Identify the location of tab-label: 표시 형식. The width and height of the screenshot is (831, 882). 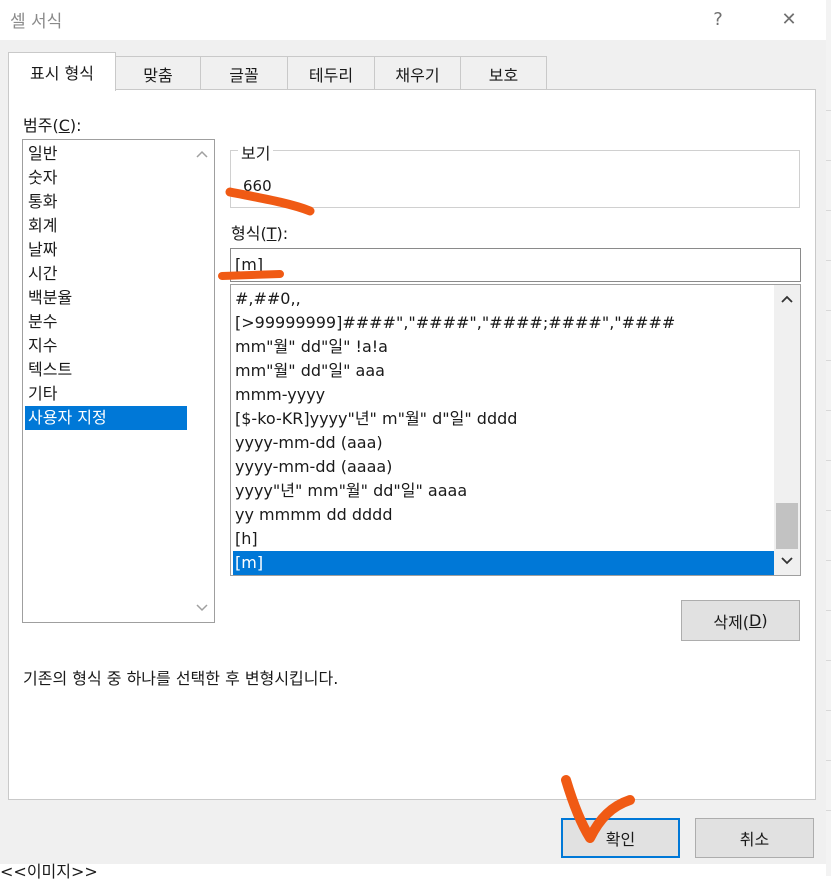
(62, 73).